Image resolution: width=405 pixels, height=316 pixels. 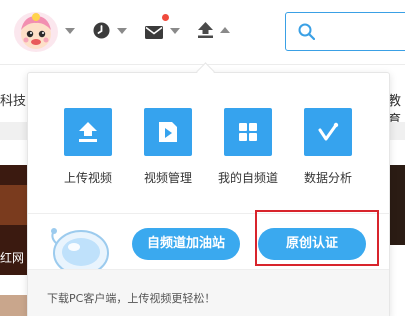 I want to click on history-clock-icon, so click(x=101, y=32).